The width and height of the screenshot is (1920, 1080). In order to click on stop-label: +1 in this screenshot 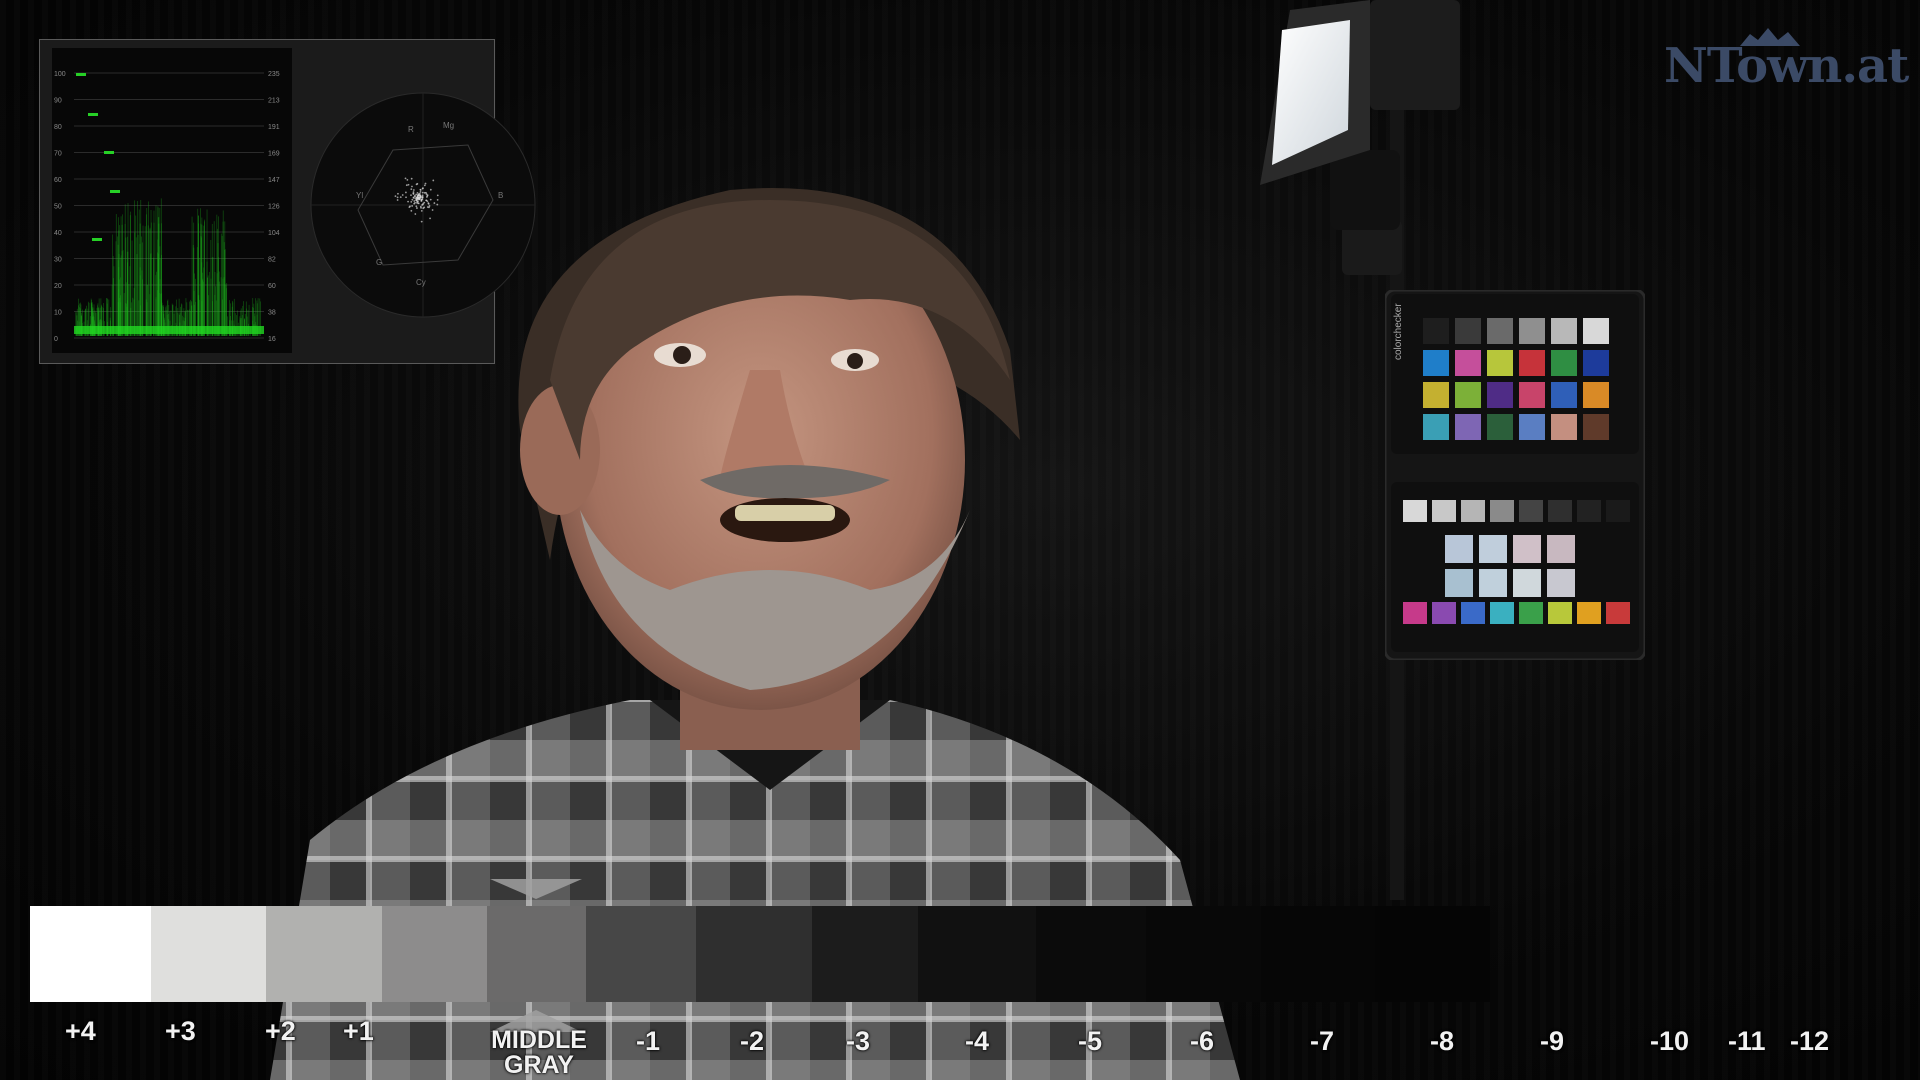, I will do `click(358, 1031)`.